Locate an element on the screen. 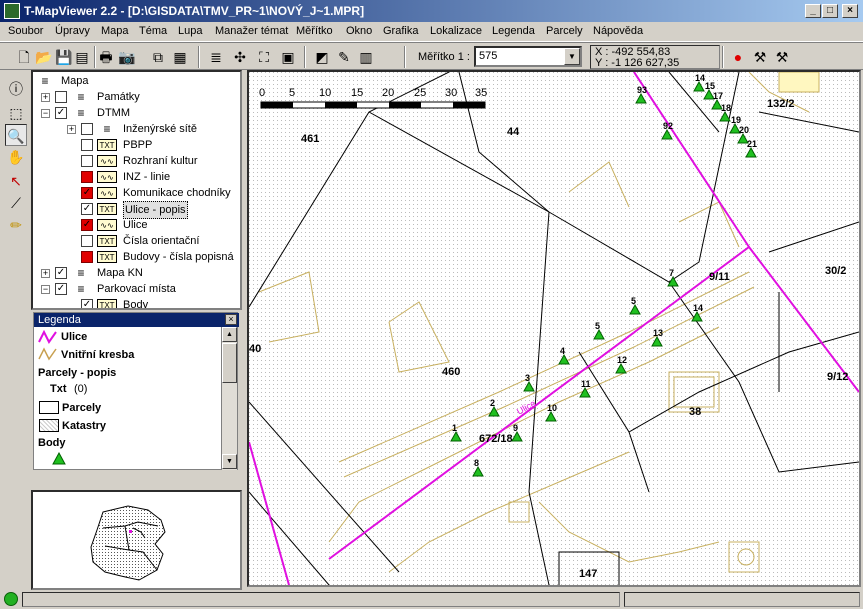 The height and width of the screenshot is (609, 863). legend-txt: Txt is located at coordinates (58, 389).